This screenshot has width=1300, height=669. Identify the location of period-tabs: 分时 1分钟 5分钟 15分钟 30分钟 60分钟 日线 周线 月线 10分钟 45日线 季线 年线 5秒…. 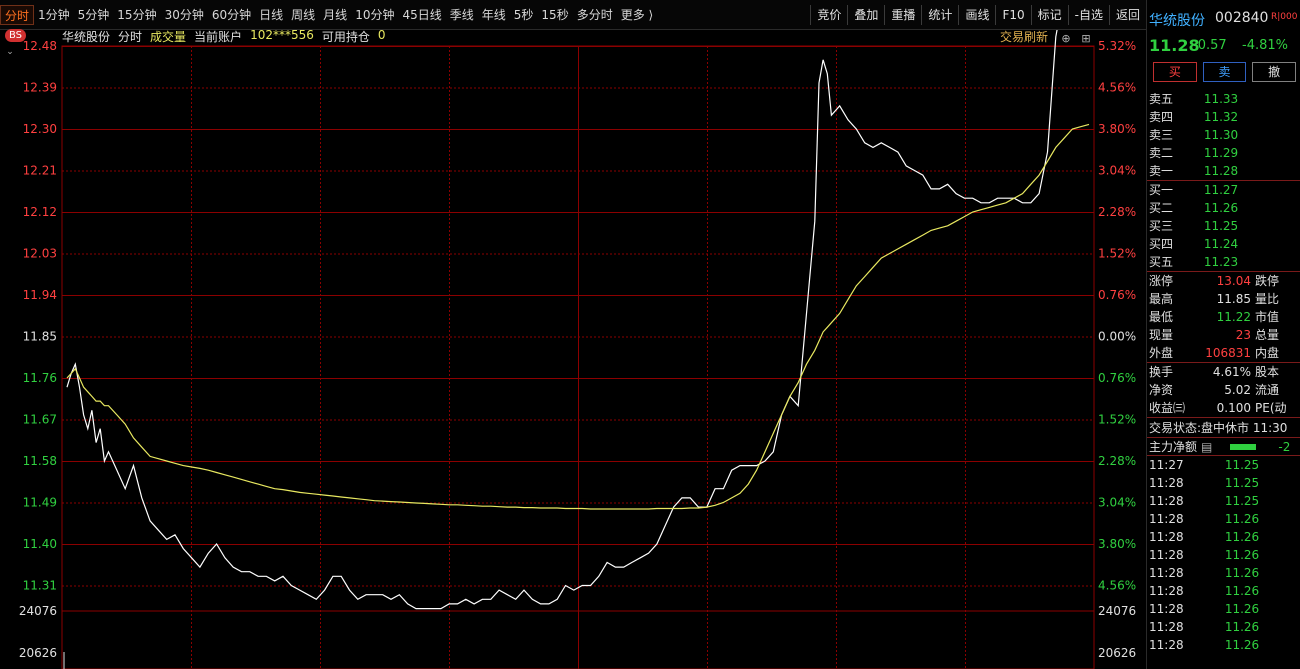
(328, 15).